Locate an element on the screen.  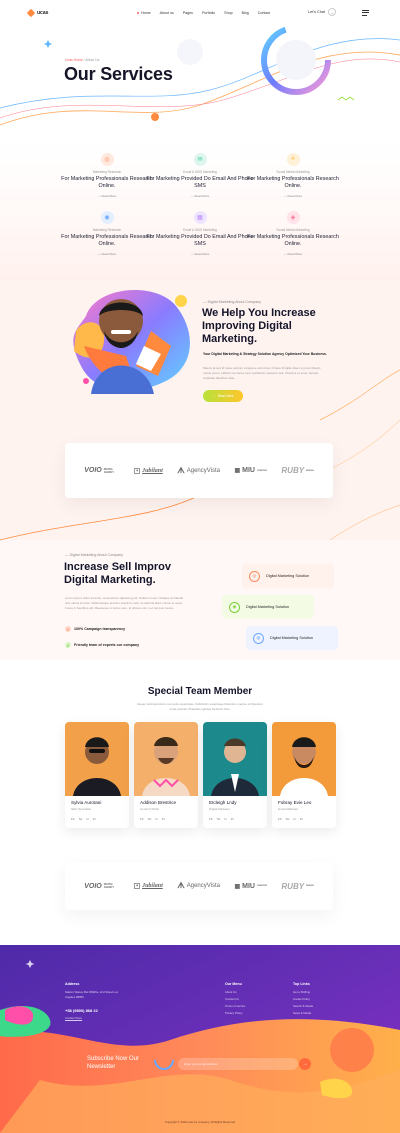
nav-item-about: About us is located at coordinates (167, 13).